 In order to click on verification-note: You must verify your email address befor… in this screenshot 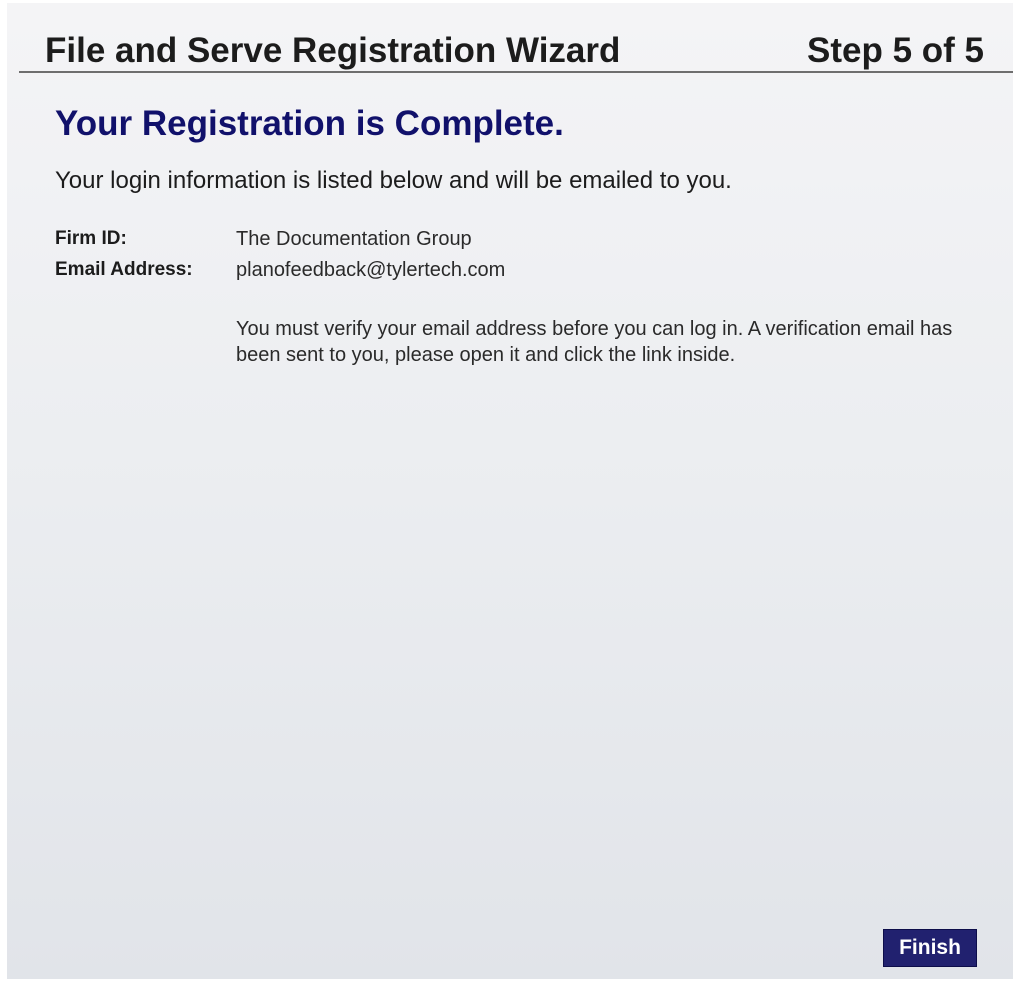, I will do `click(594, 342)`.